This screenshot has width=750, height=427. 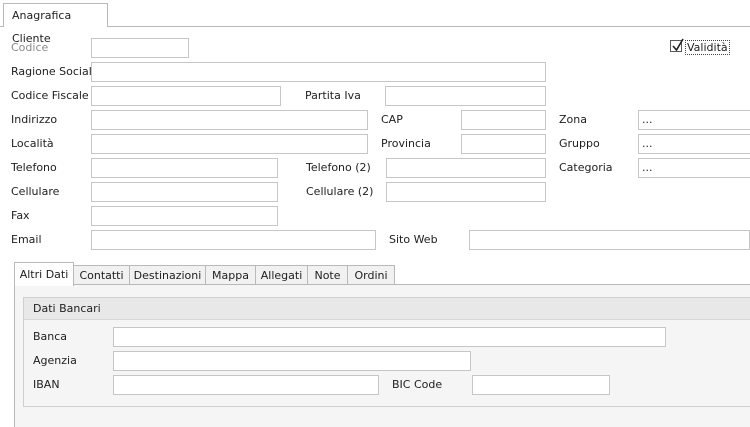 I want to click on categoria-label: Categoria, so click(x=586, y=167).